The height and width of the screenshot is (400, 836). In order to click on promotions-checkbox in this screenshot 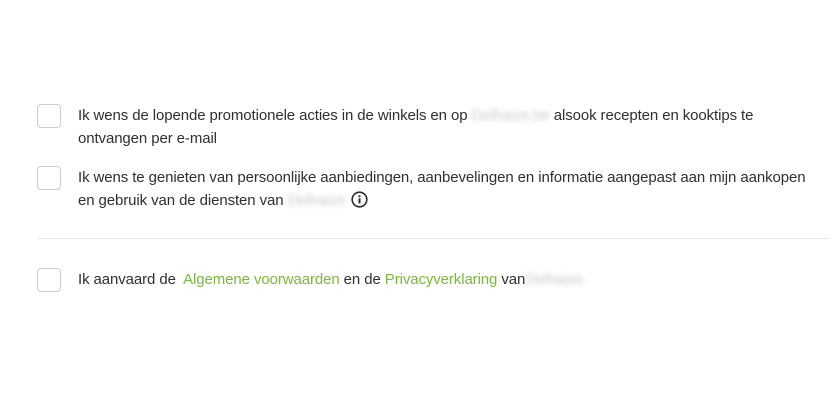, I will do `click(49, 116)`.